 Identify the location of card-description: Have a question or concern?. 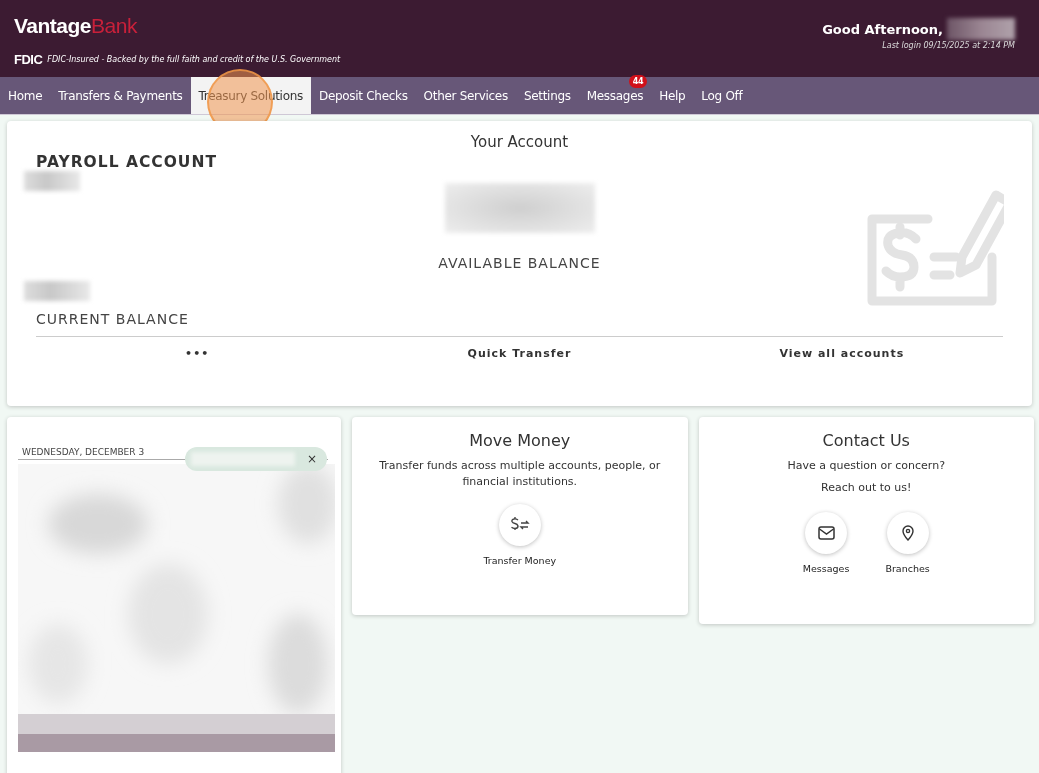
(866, 466).